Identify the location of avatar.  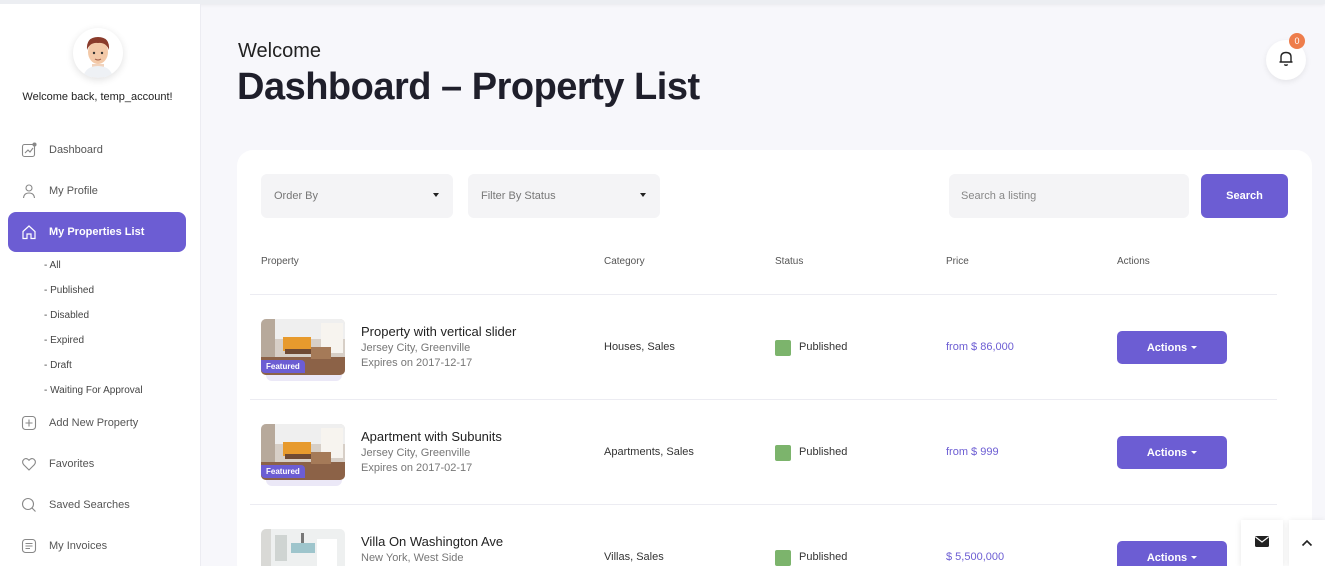
(98, 53).